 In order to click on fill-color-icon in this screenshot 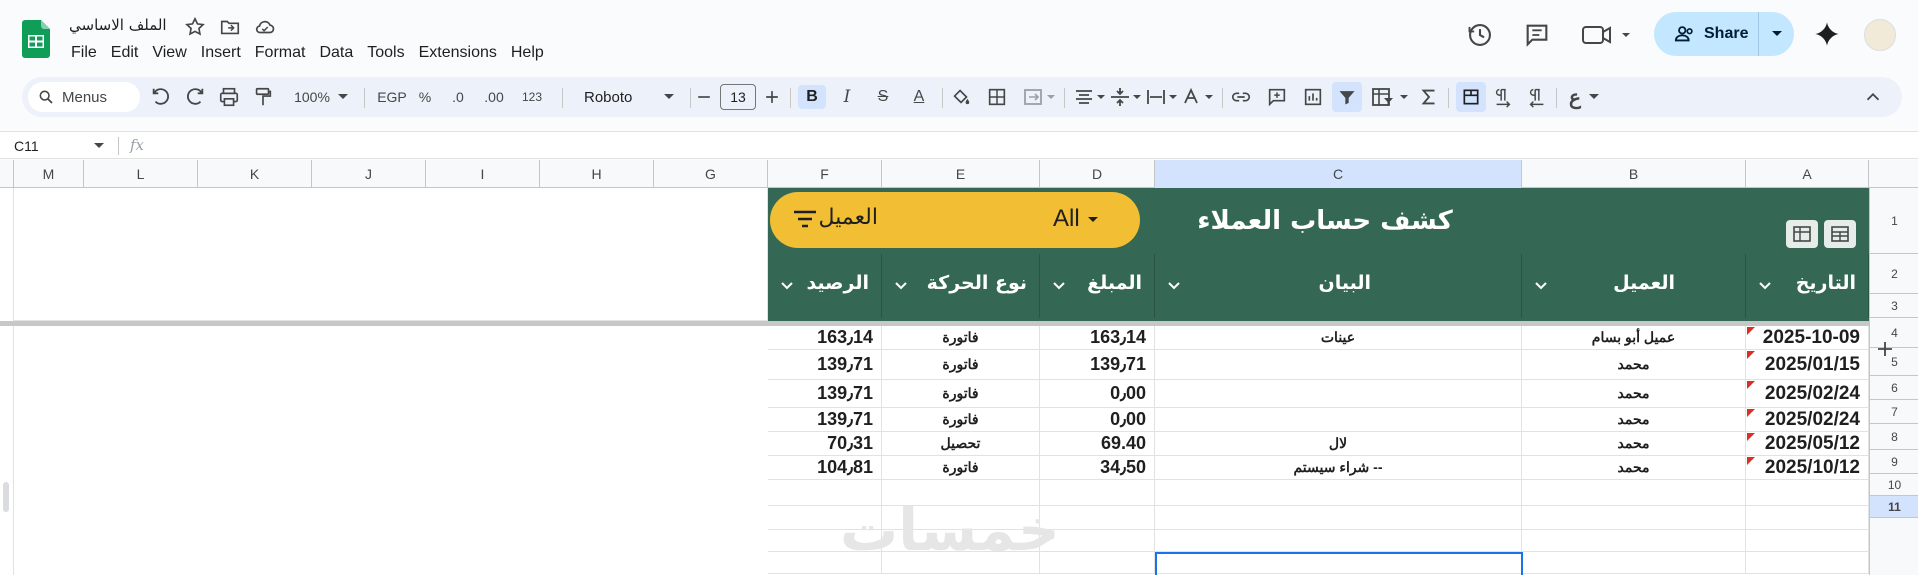, I will do `click(961, 97)`.